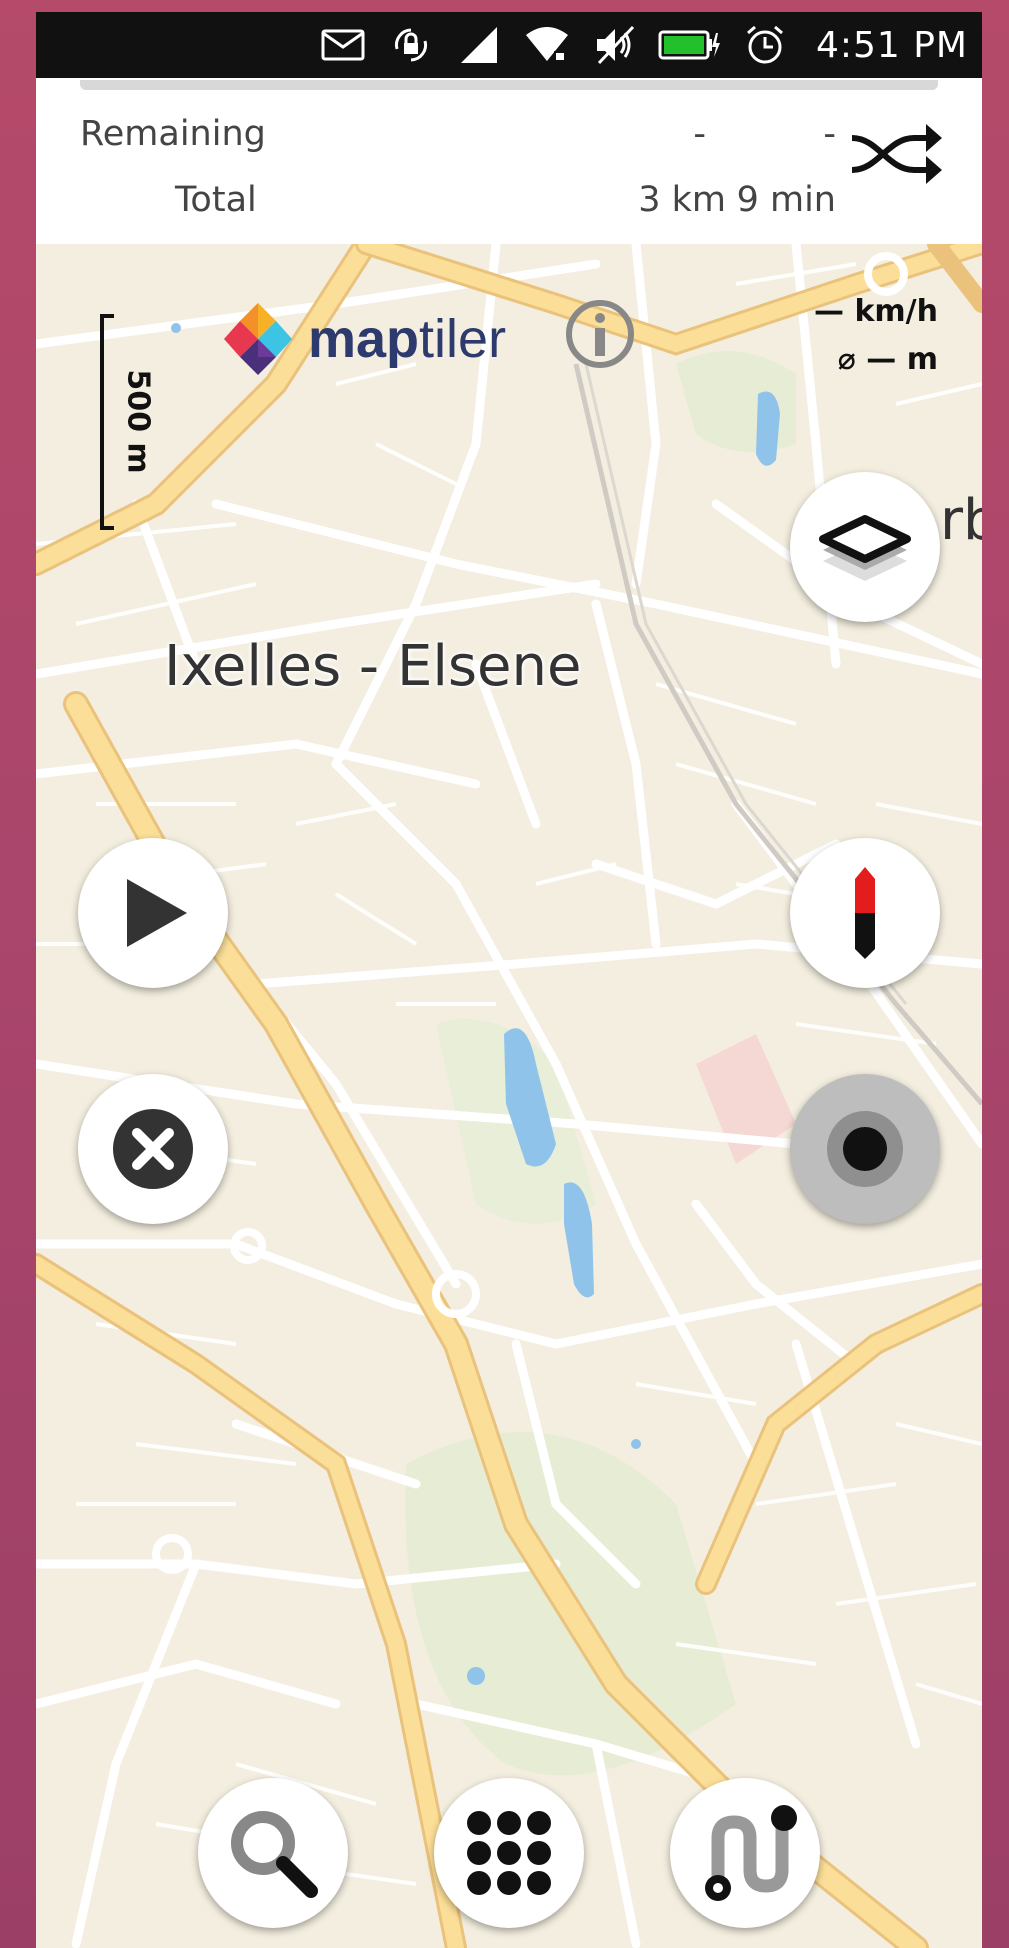 This screenshot has width=1009, height=1948. I want to click on locate-button, so click(865, 1149).